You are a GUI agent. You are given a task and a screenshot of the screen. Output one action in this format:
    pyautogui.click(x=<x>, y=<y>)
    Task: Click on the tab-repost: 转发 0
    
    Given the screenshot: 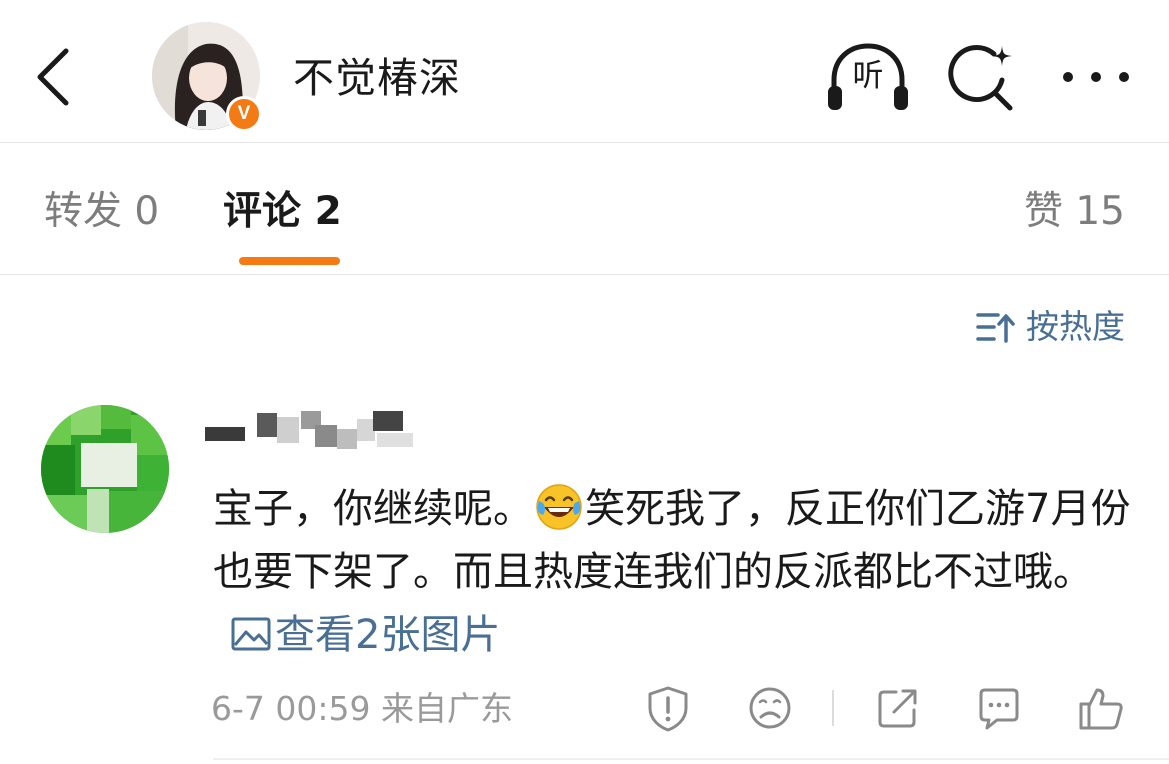 What is the action you would take?
    pyautogui.click(x=101, y=212)
    